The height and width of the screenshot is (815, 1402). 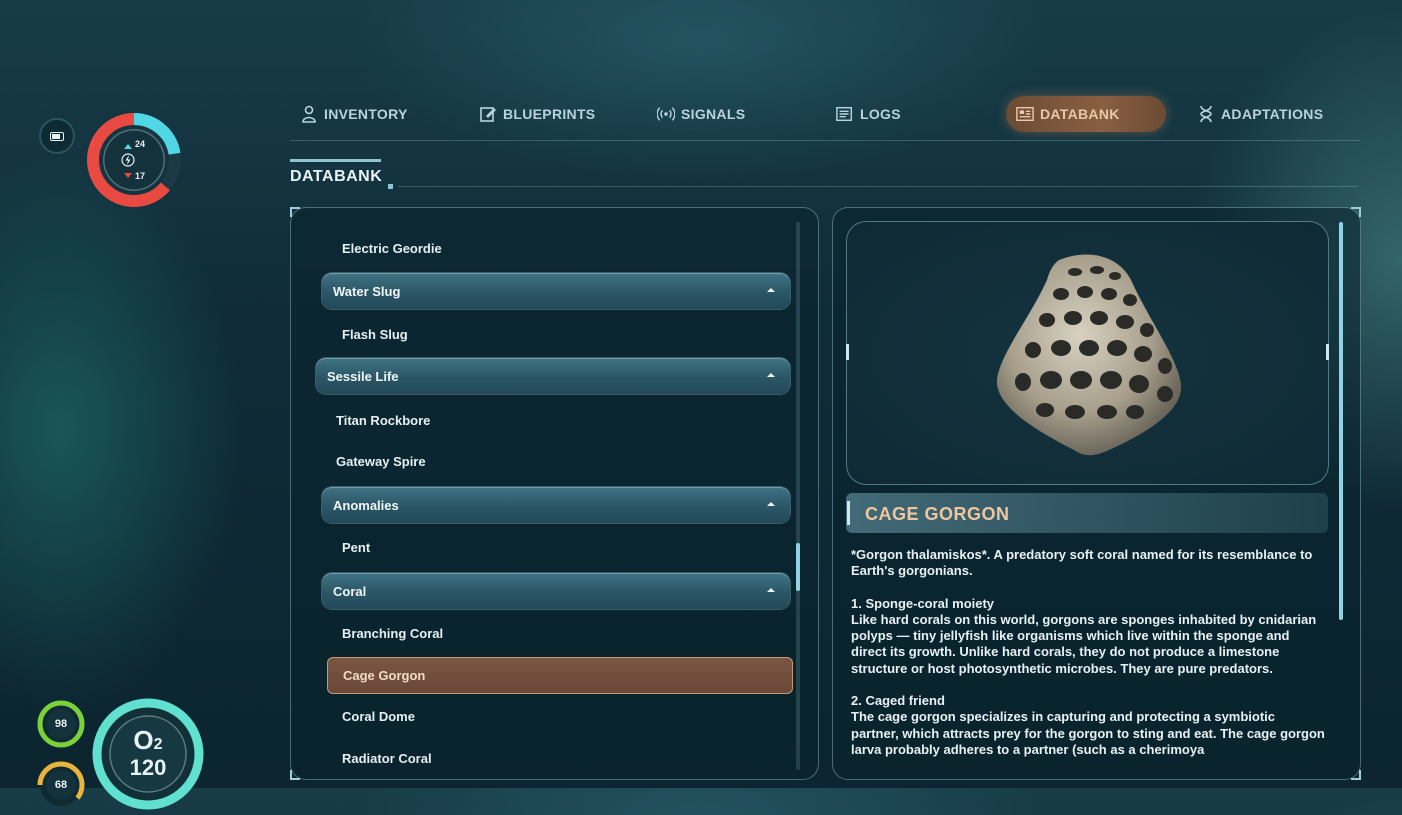 I want to click on list-item: Gateway Spire, so click(x=381, y=461).